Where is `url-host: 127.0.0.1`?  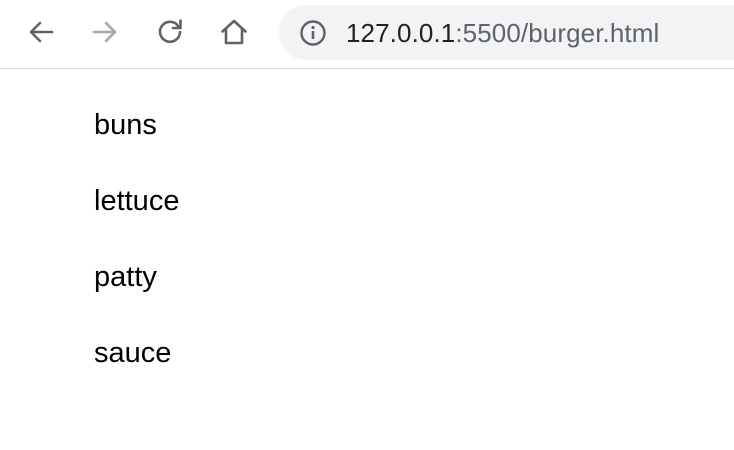
url-host: 127.0.0.1 is located at coordinates (401, 33).